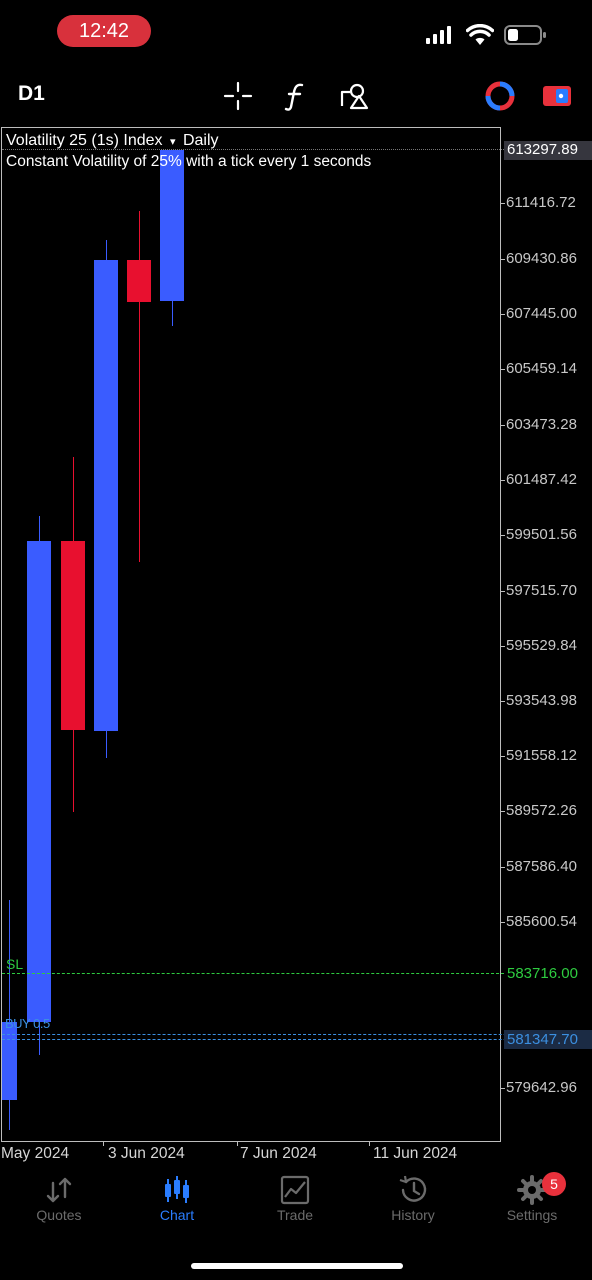  Describe the element at coordinates (541, 645) in the screenshot. I see `price-label: 595529.84` at that location.